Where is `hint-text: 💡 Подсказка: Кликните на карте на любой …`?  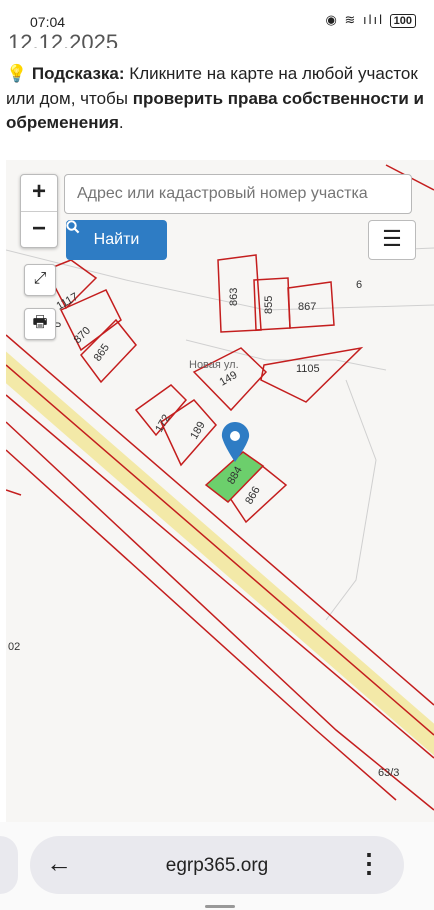
hint-text: 💡 Подсказка: Кликните на карте на любой … is located at coordinates (216, 99).